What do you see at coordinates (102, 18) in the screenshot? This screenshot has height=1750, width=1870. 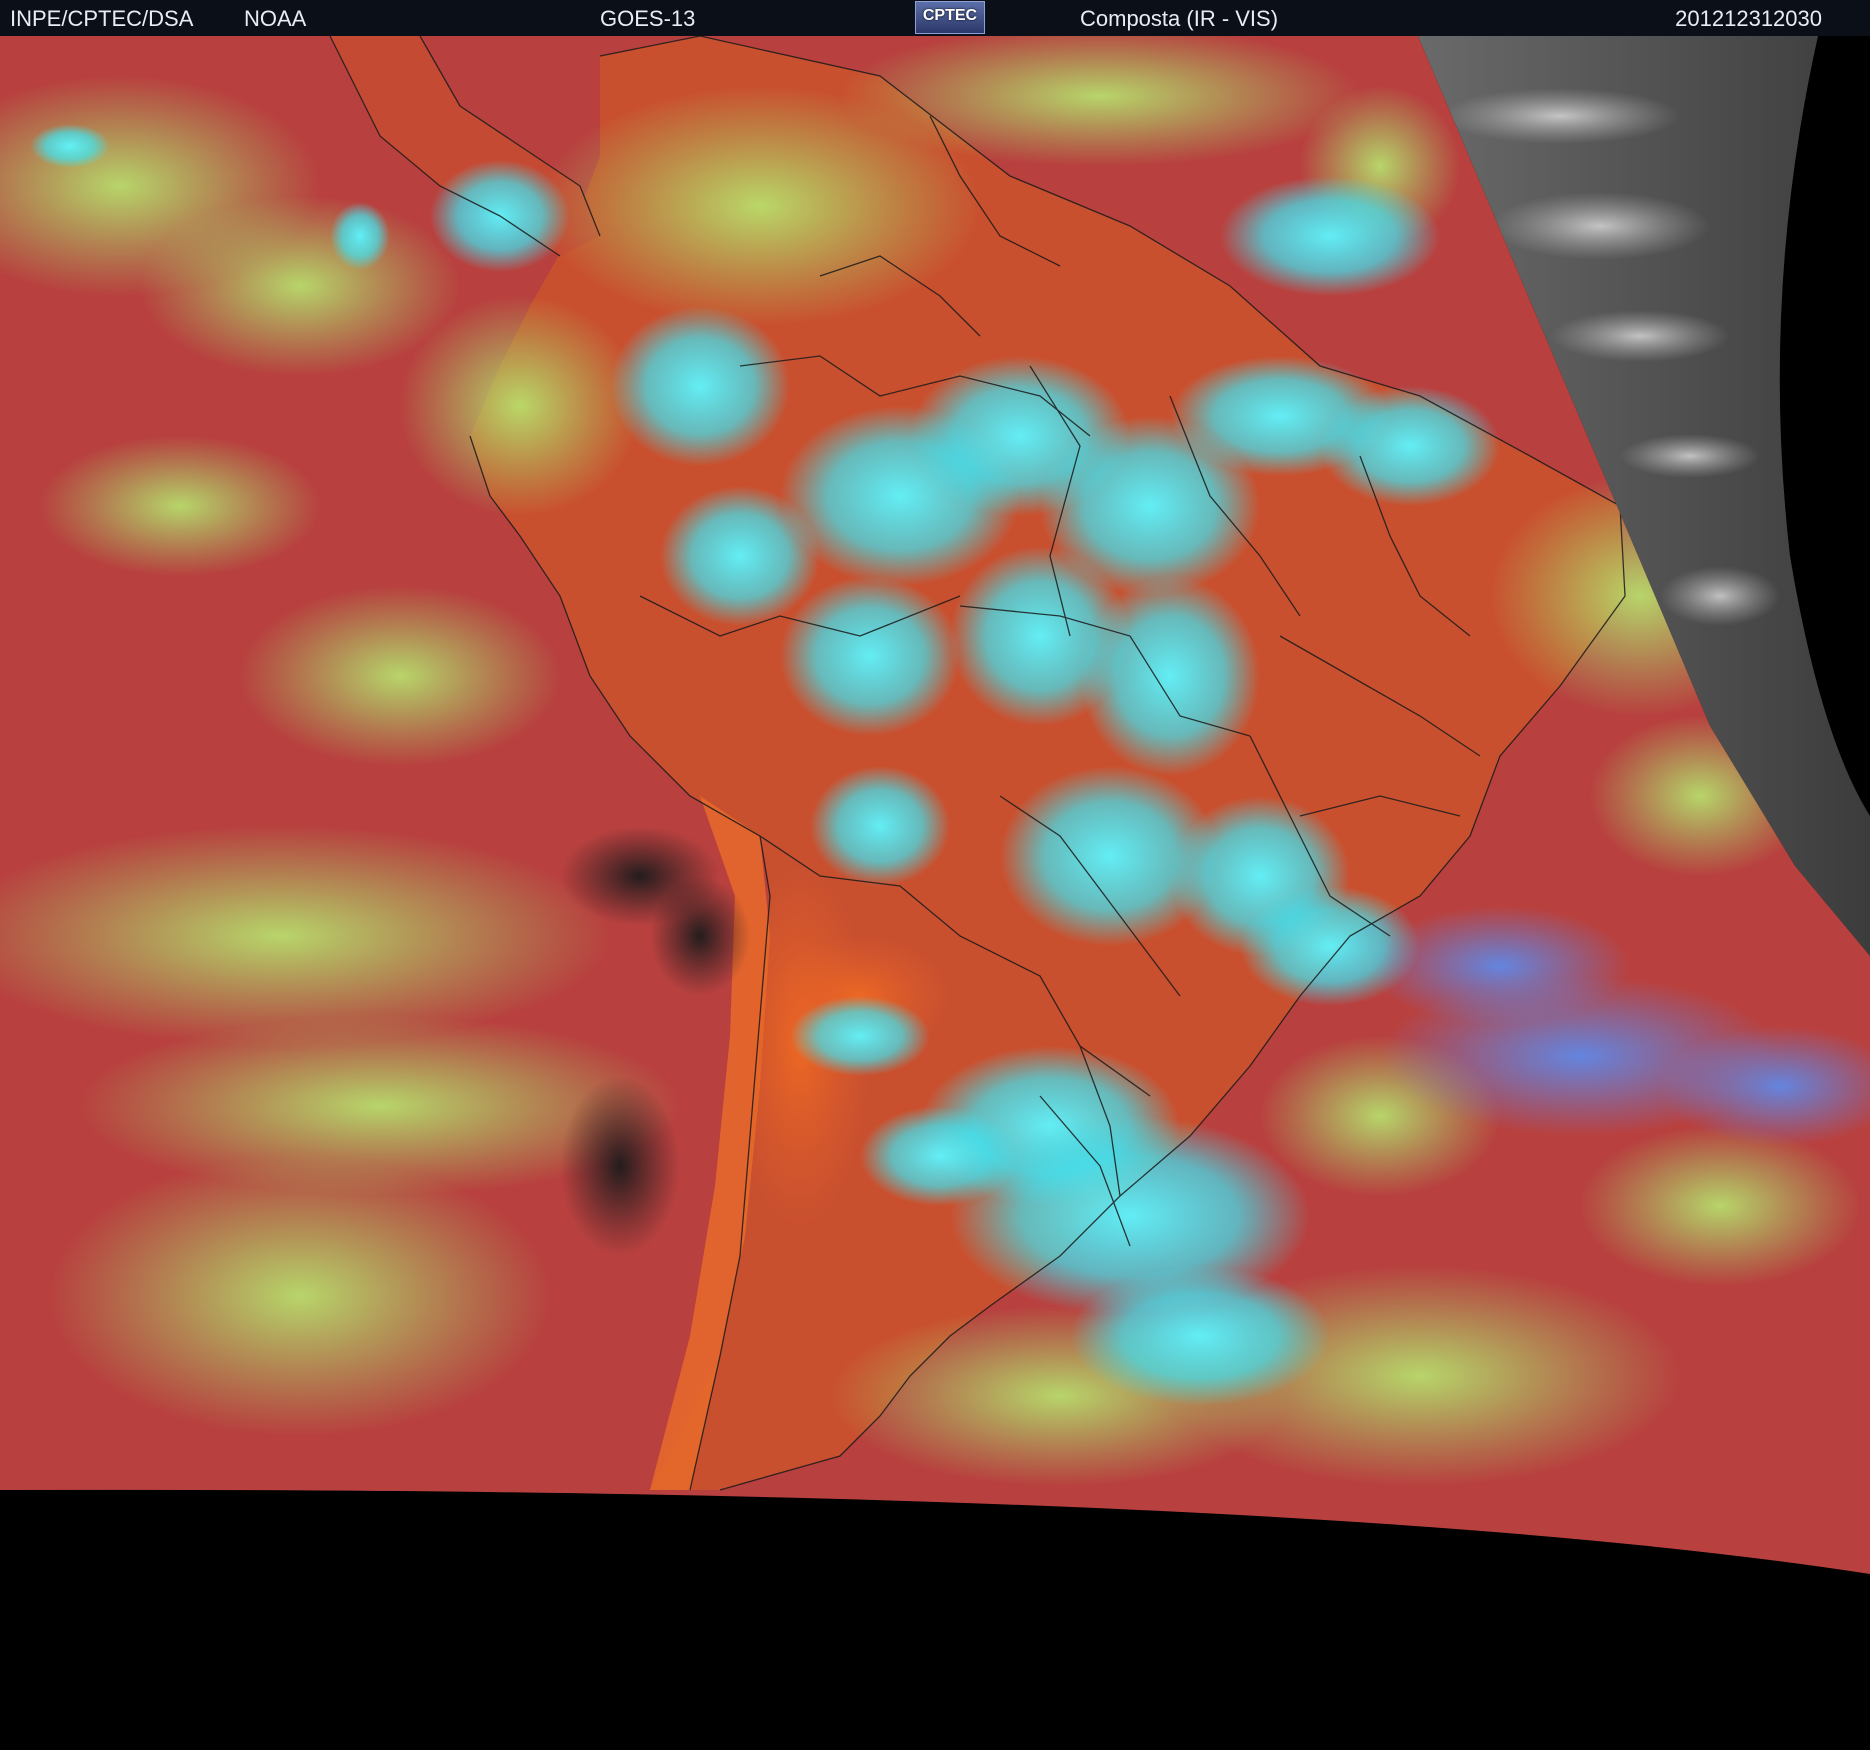 I see `agency-label: INPE/CPTEC/DSA` at bounding box center [102, 18].